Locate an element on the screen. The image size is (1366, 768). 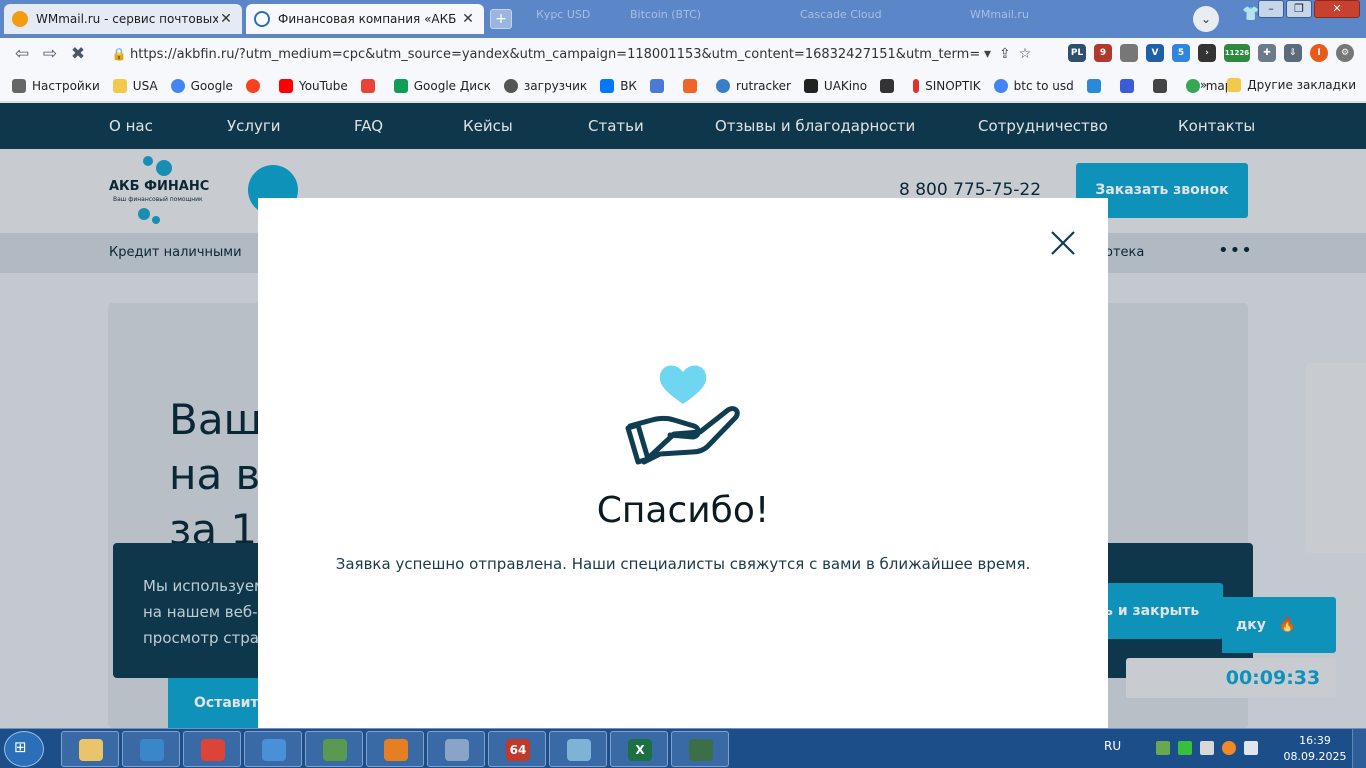
bookmark-arrow is located at coordinates (1129, 85).